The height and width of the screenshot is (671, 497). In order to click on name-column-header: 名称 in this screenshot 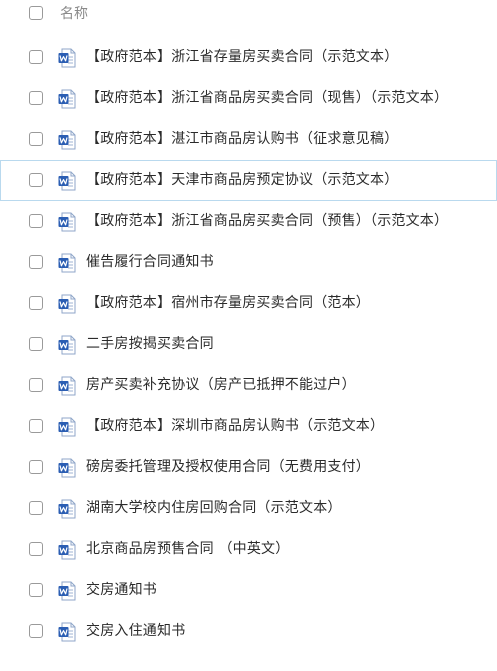, I will do `click(74, 14)`.